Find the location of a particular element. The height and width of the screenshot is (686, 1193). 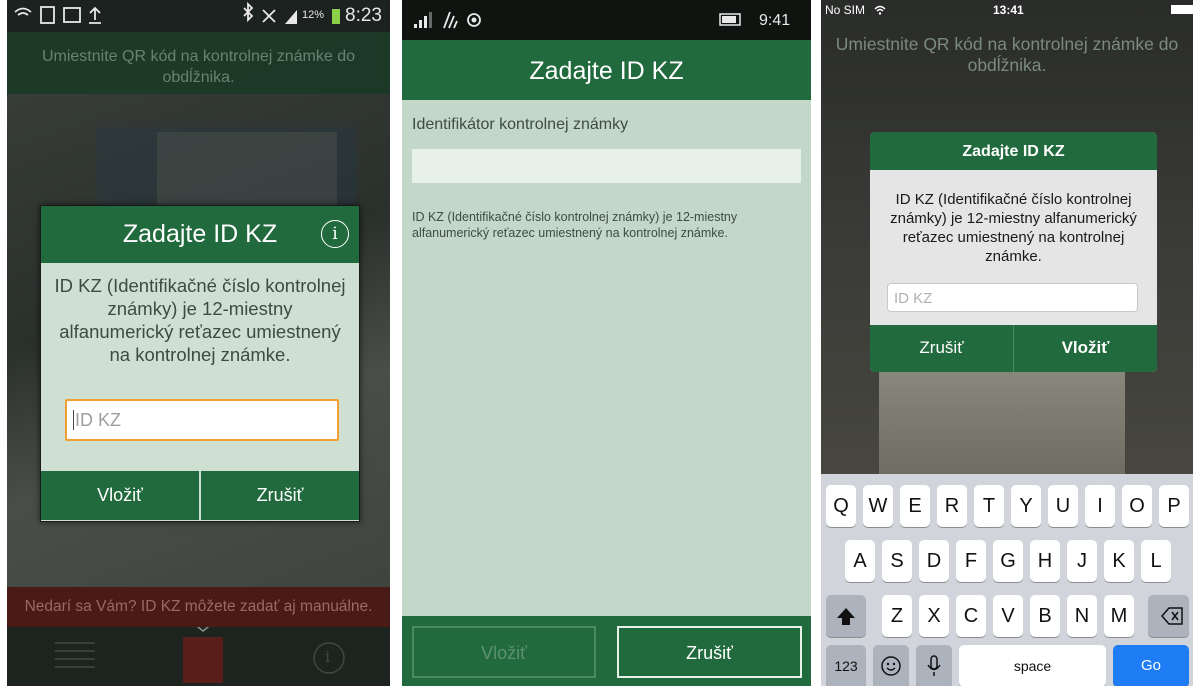

key-b: B is located at coordinates (1045, 616).